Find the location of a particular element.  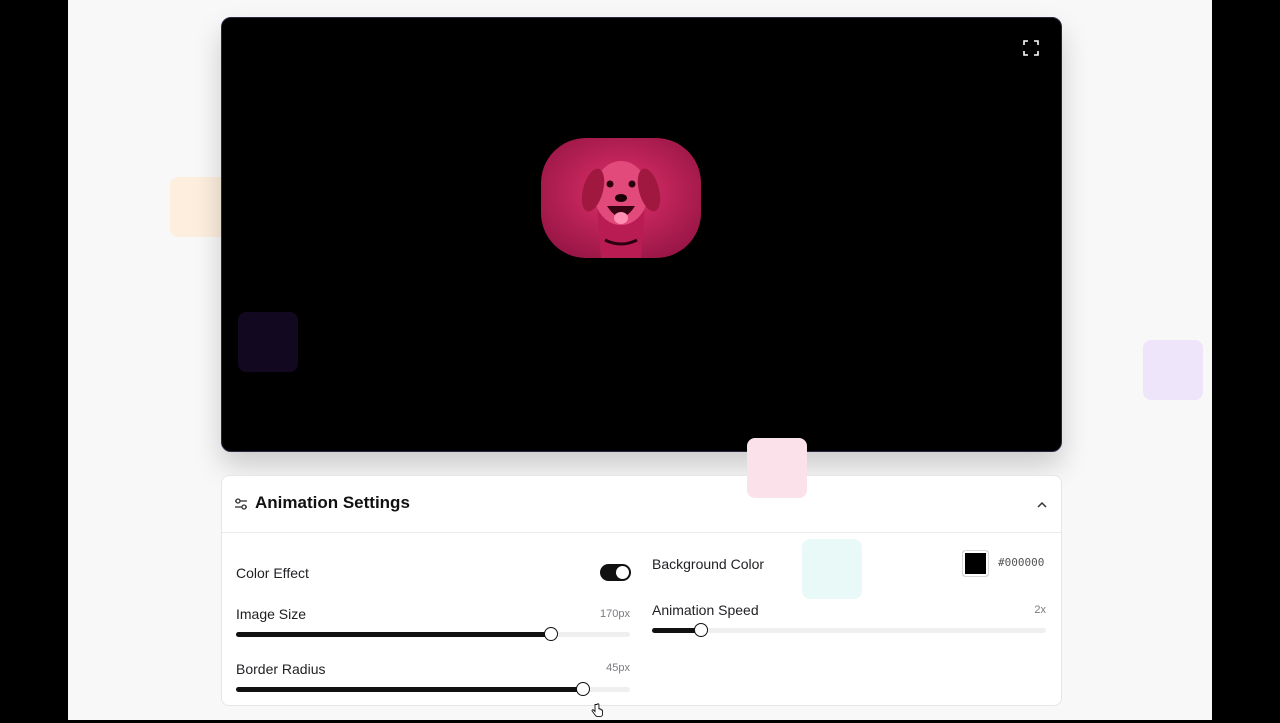

animation-speed-slider is located at coordinates (849, 630).